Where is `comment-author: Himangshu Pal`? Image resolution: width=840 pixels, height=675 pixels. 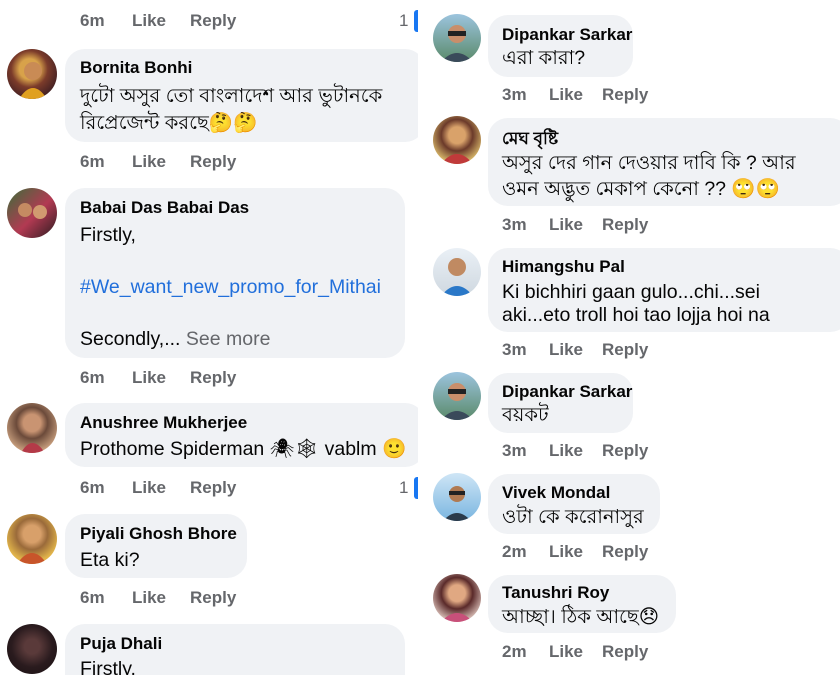 comment-author: Himangshu Pal is located at coordinates (563, 267).